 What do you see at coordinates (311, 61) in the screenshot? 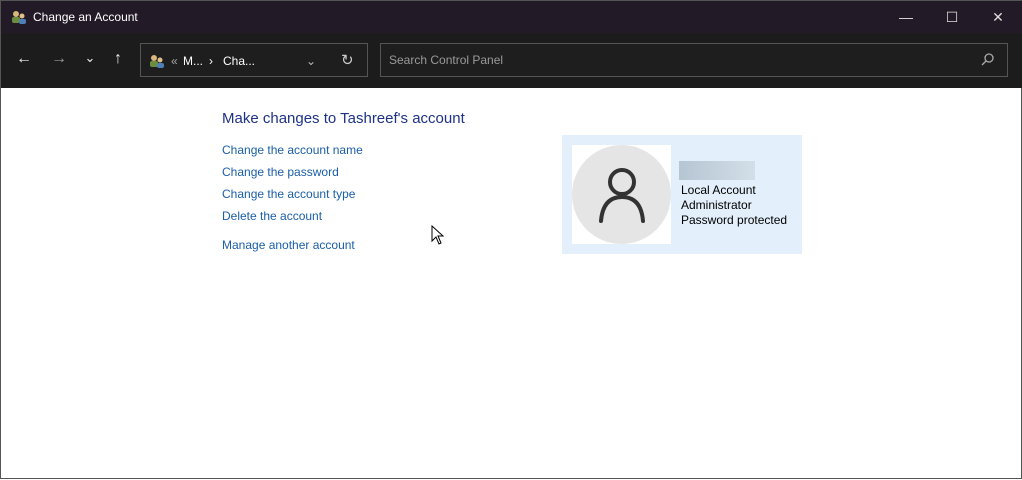
I see `address-dropdown-button: ⌄` at bounding box center [311, 61].